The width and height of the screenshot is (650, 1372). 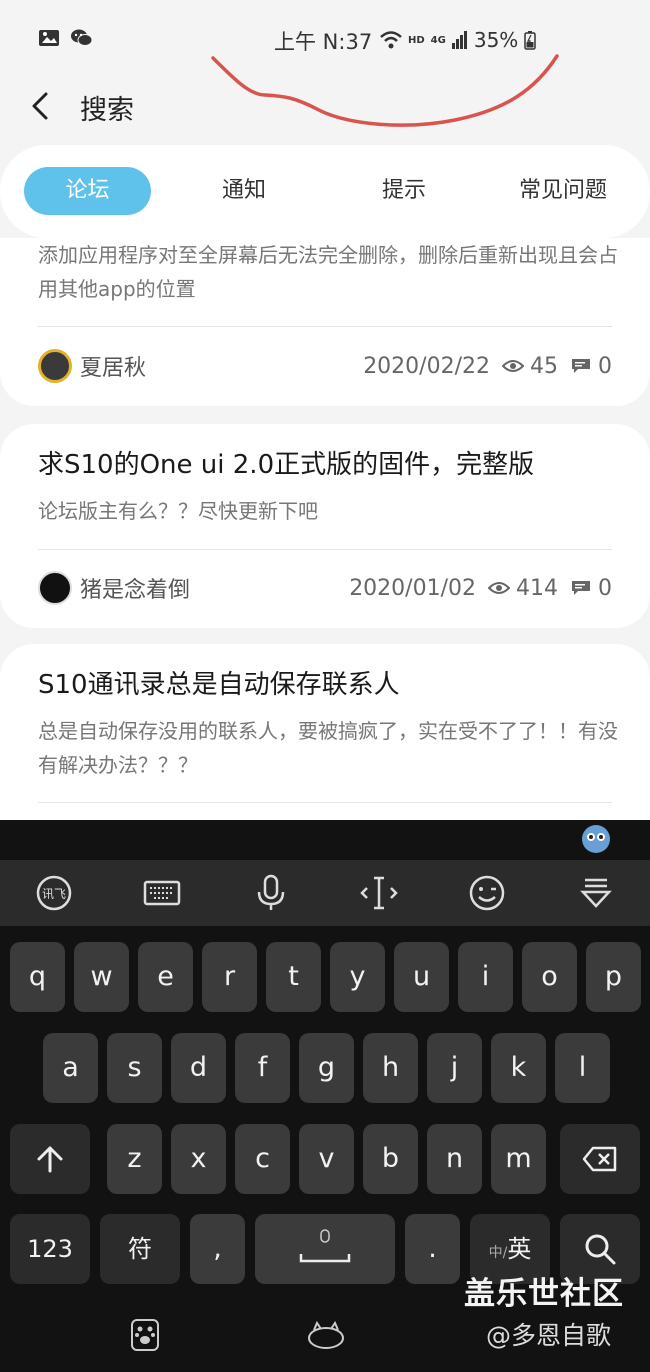 I want to click on post-date: 2020/02/22, so click(x=426, y=366).